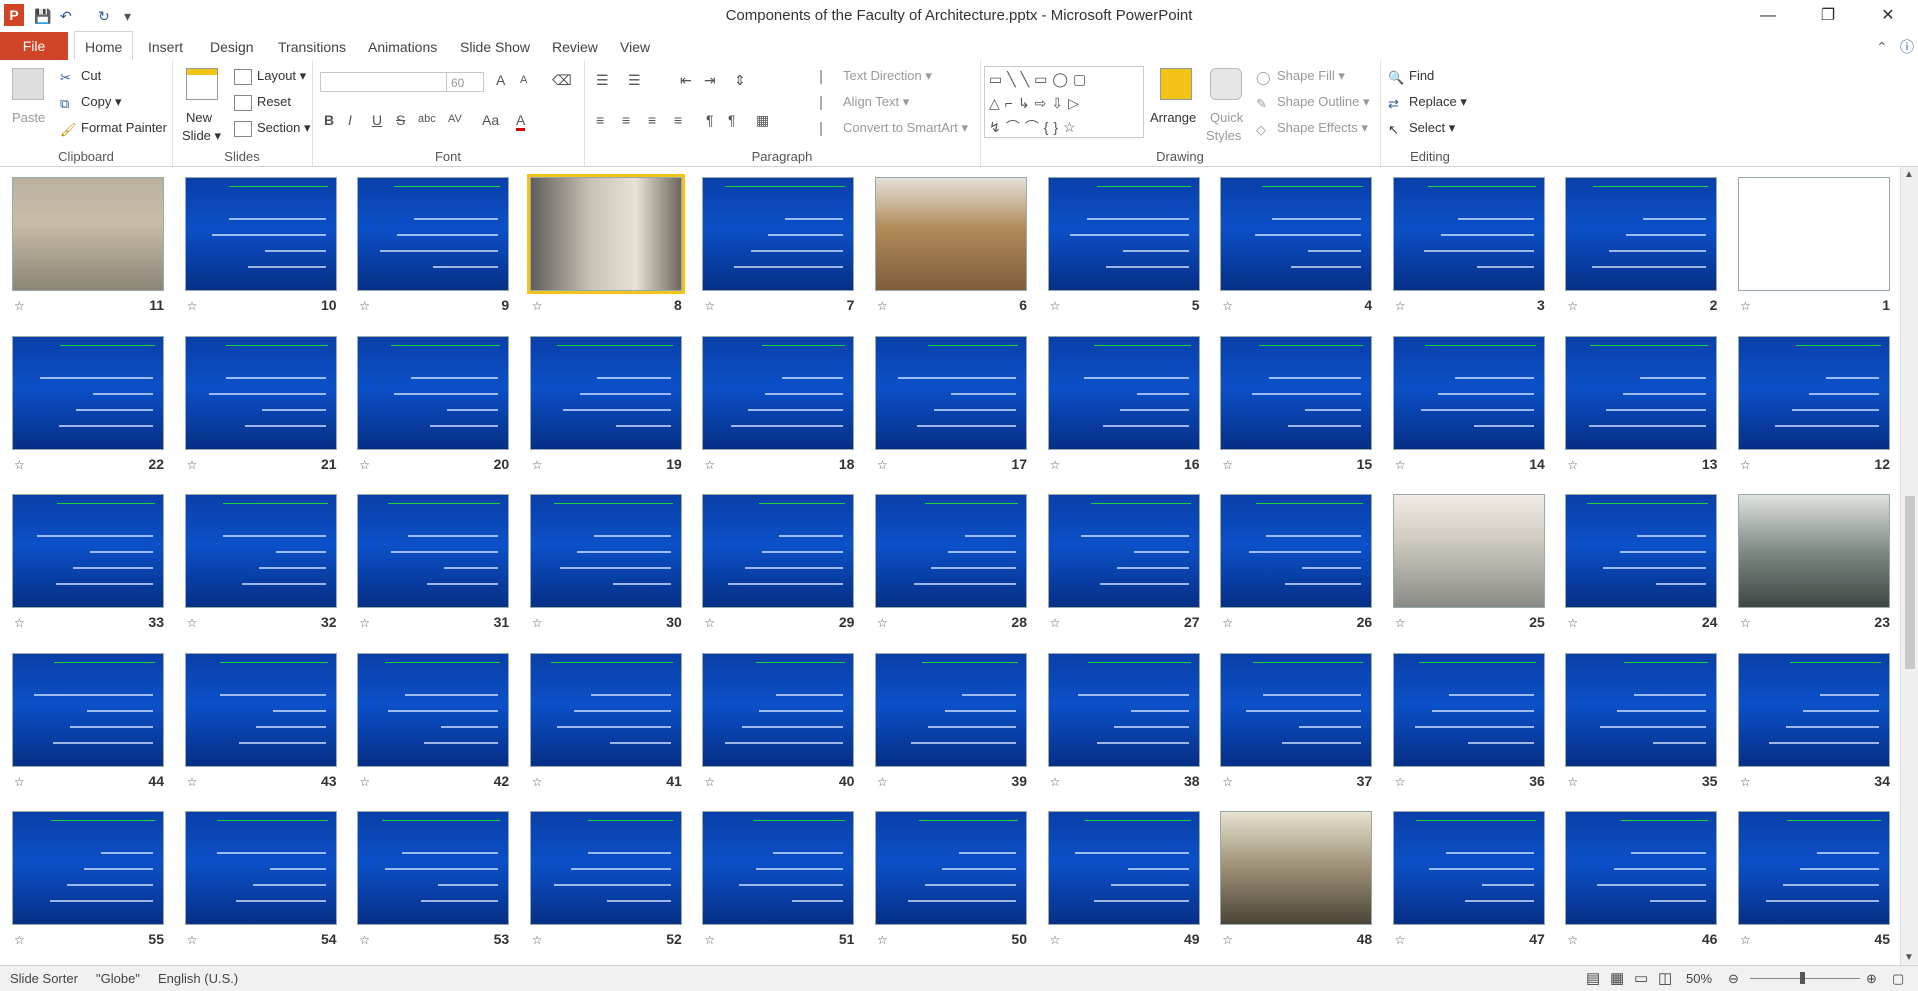 The height and width of the screenshot is (991, 1918). What do you see at coordinates (1313, 102) in the screenshot?
I see `shape-outline-button: ✎ Shape Outline ▾` at bounding box center [1313, 102].